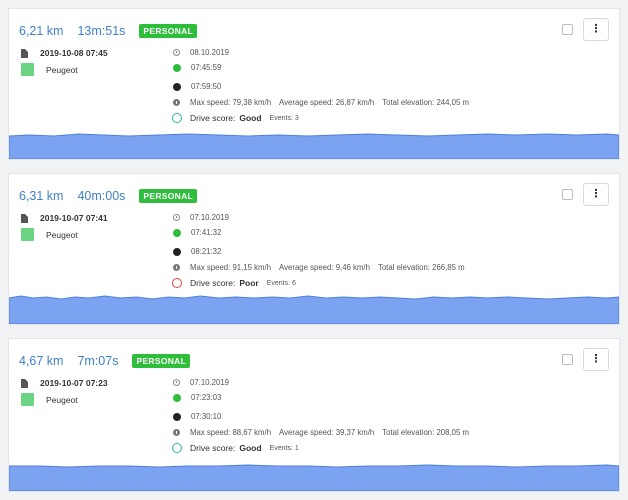 This screenshot has width=628, height=500. What do you see at coordinates (210, 52) in the screenshot?
I see `trip-date: 08.10.2019` at bounding box center [210, 52].